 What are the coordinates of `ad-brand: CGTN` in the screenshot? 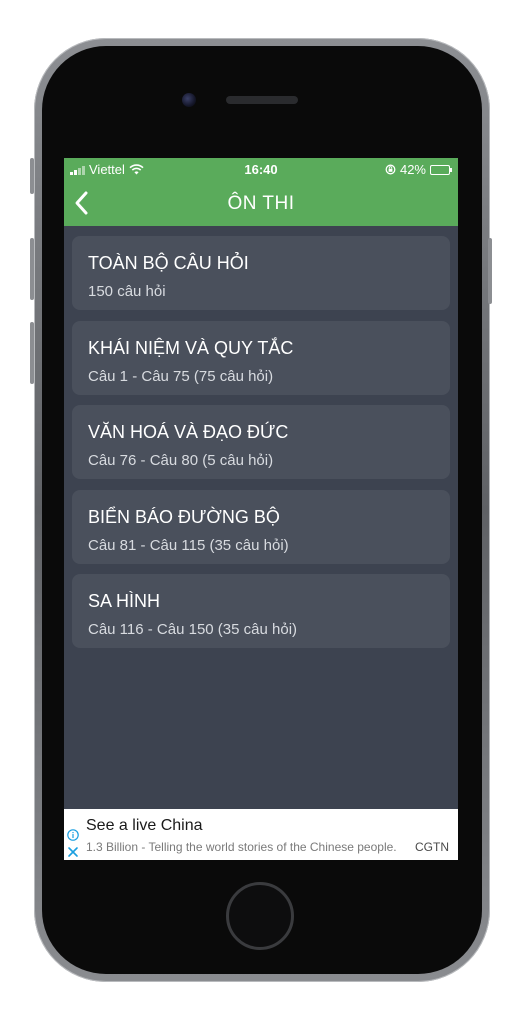 It's located at (432, 847).